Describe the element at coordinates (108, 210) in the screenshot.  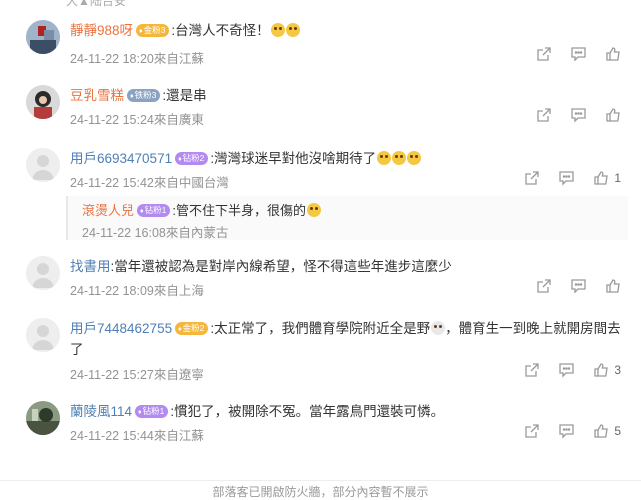
I see `reply-author-name: 滾燙人兒` at that location.